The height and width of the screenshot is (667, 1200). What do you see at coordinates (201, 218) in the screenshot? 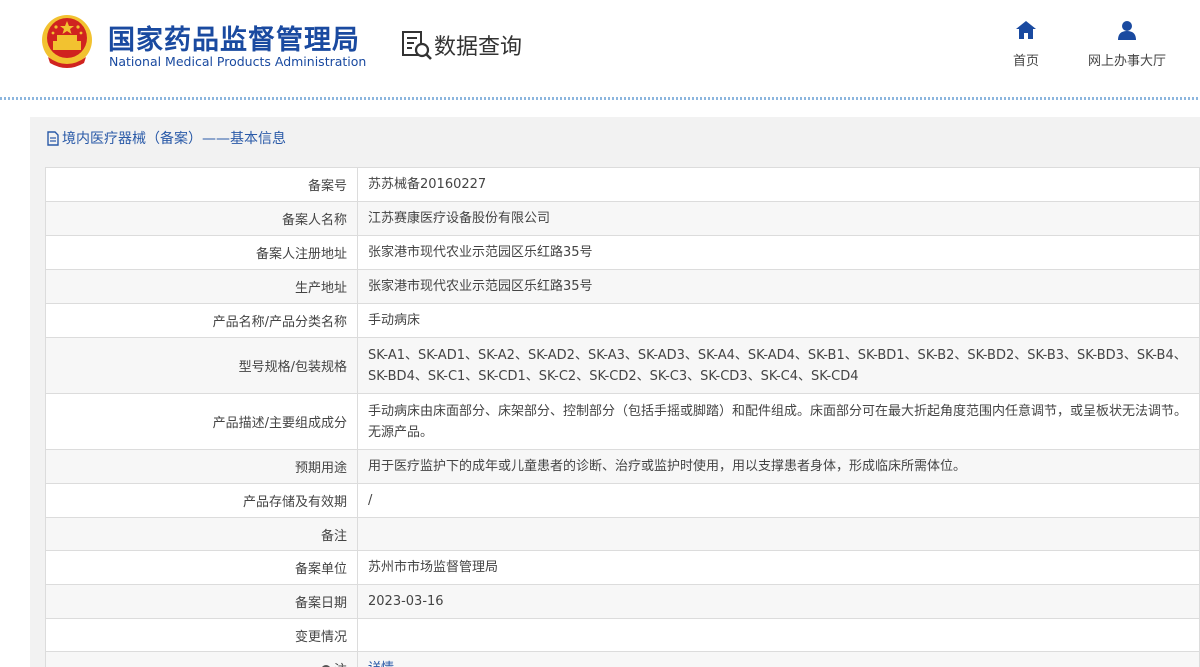
I see `row-label: 备案人名称` at bounding box center [201, 218].